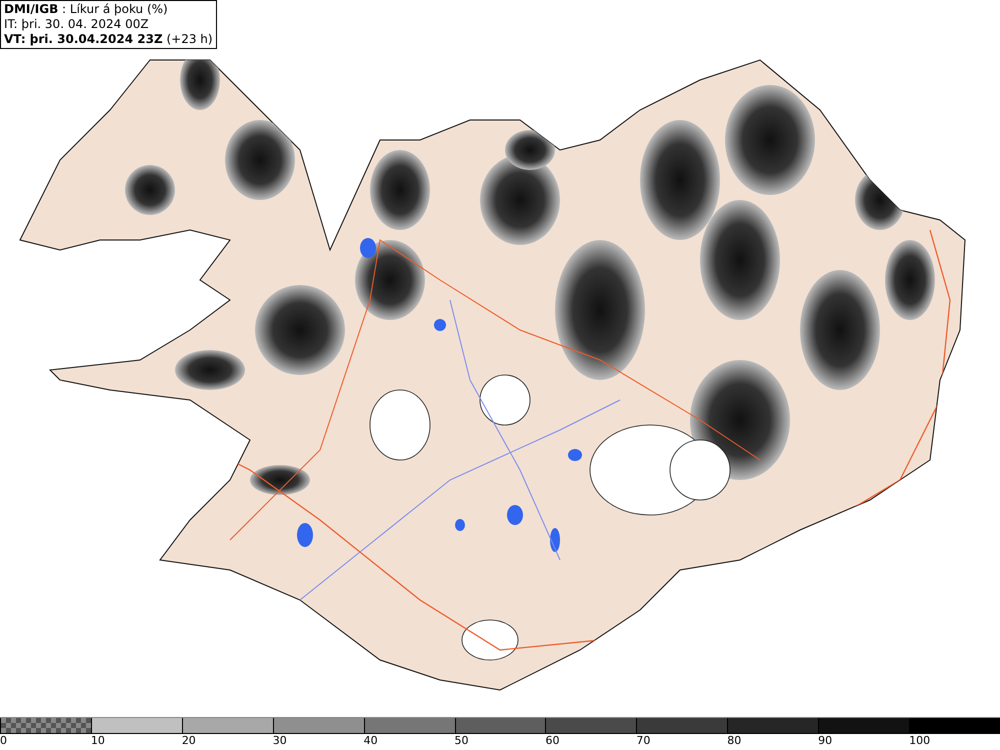 This screenshot has width=1000, height=750. I want to click on info-text: VT: þri. 30.04.2024 23Z (+23 h), so click(108, 39).